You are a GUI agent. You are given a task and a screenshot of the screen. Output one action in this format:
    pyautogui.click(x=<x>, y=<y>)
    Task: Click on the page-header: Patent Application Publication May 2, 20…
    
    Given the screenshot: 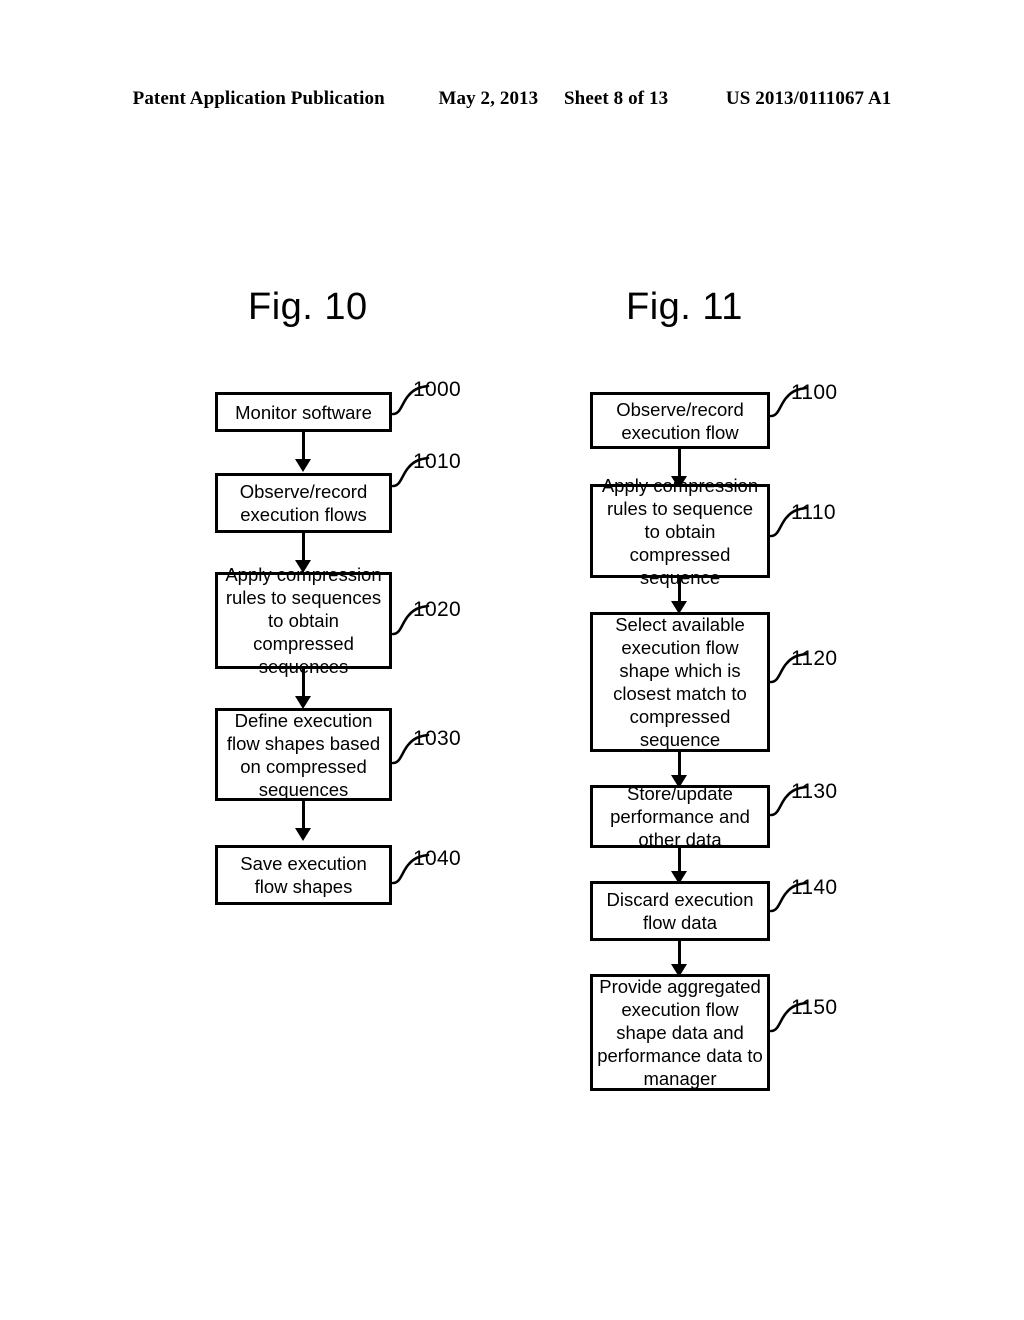 What is the action you would take?
    pyautogui.click(x=512, y=99)
    